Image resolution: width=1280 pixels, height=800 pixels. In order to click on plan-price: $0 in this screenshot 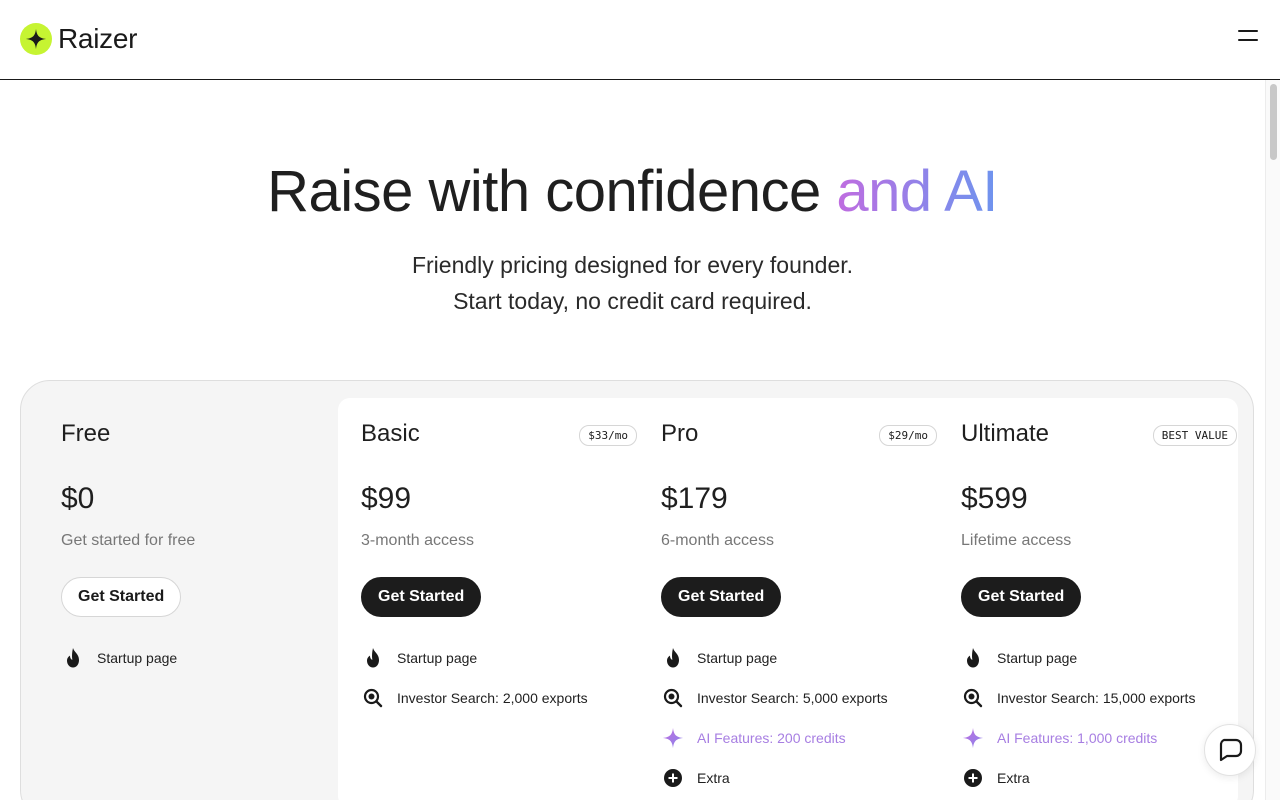, I will do `click(78, 498)`.